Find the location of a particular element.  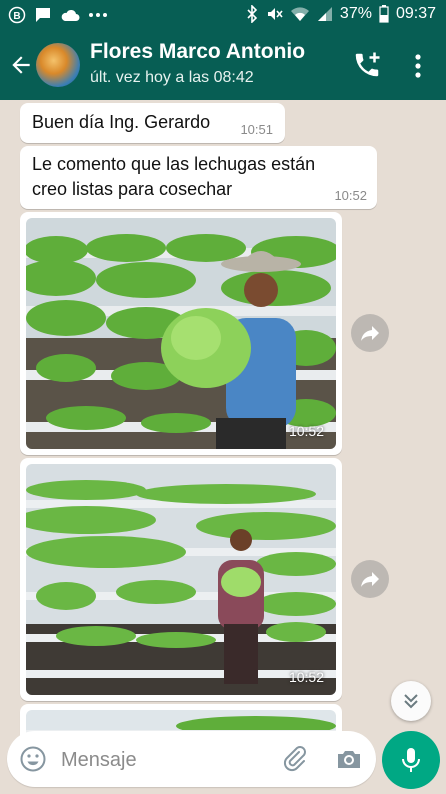

menu-icon is located at coordinates (418, 66).